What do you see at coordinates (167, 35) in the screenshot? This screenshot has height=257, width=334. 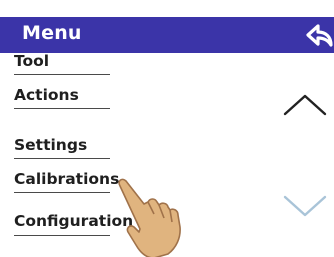 I see `menu-header: Menu` at bounding box center [167, 35].